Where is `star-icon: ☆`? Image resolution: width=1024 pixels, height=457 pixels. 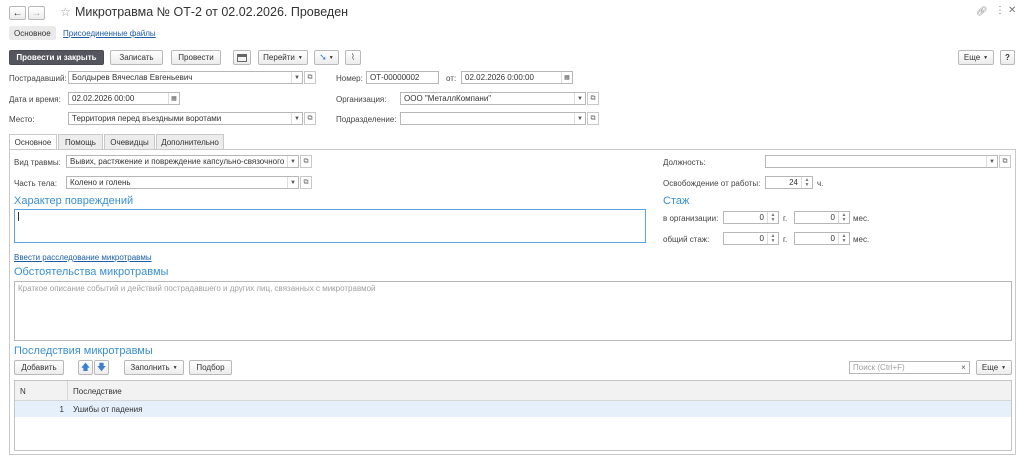
star-icon: ☆ is located at coordinates (65, 12).